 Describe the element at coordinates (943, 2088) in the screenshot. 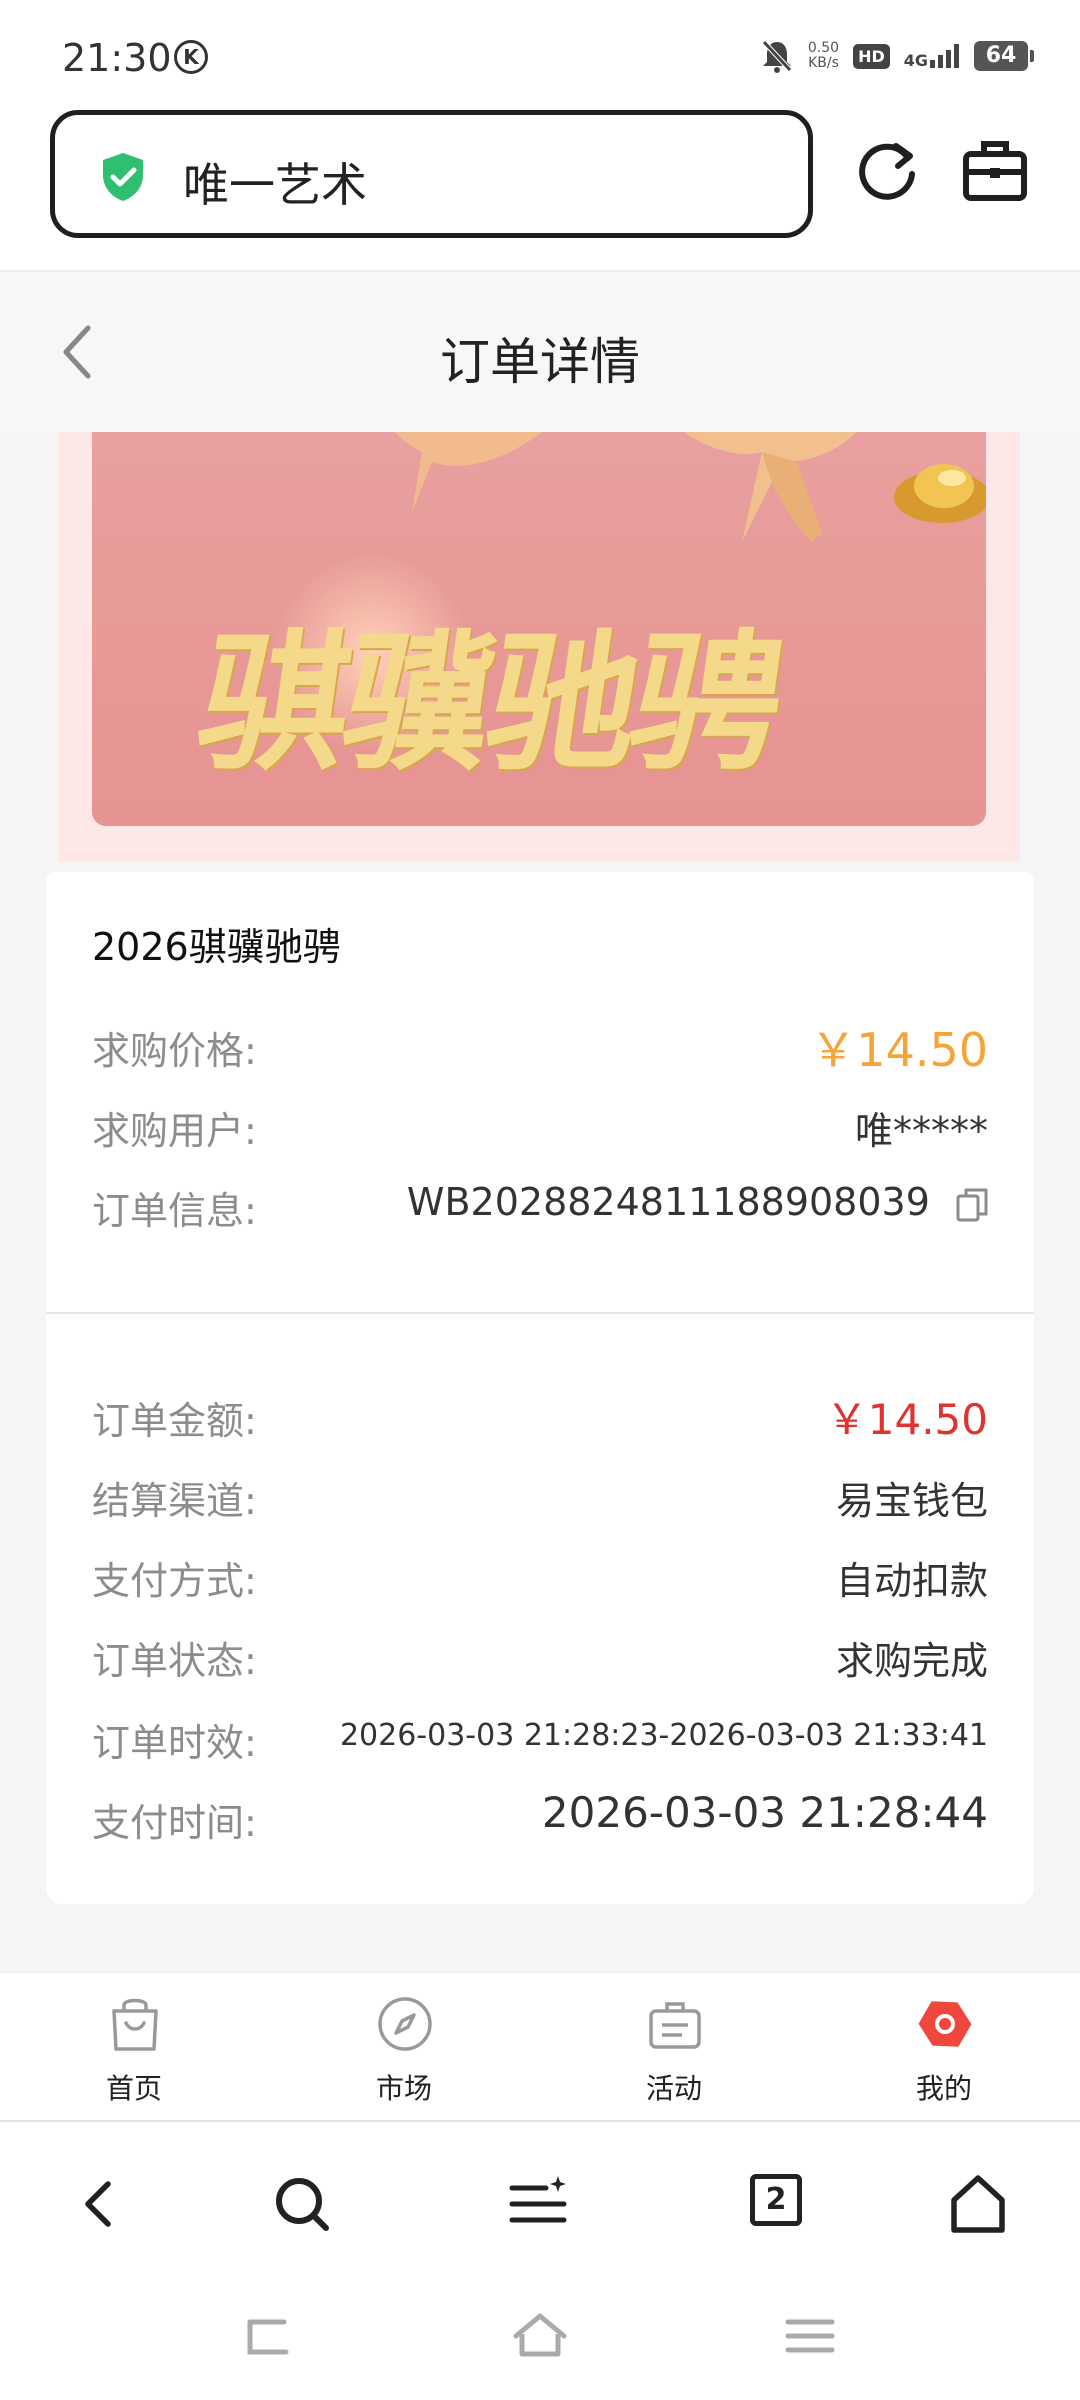

I see `nav-mine-label: 我的` at that location.